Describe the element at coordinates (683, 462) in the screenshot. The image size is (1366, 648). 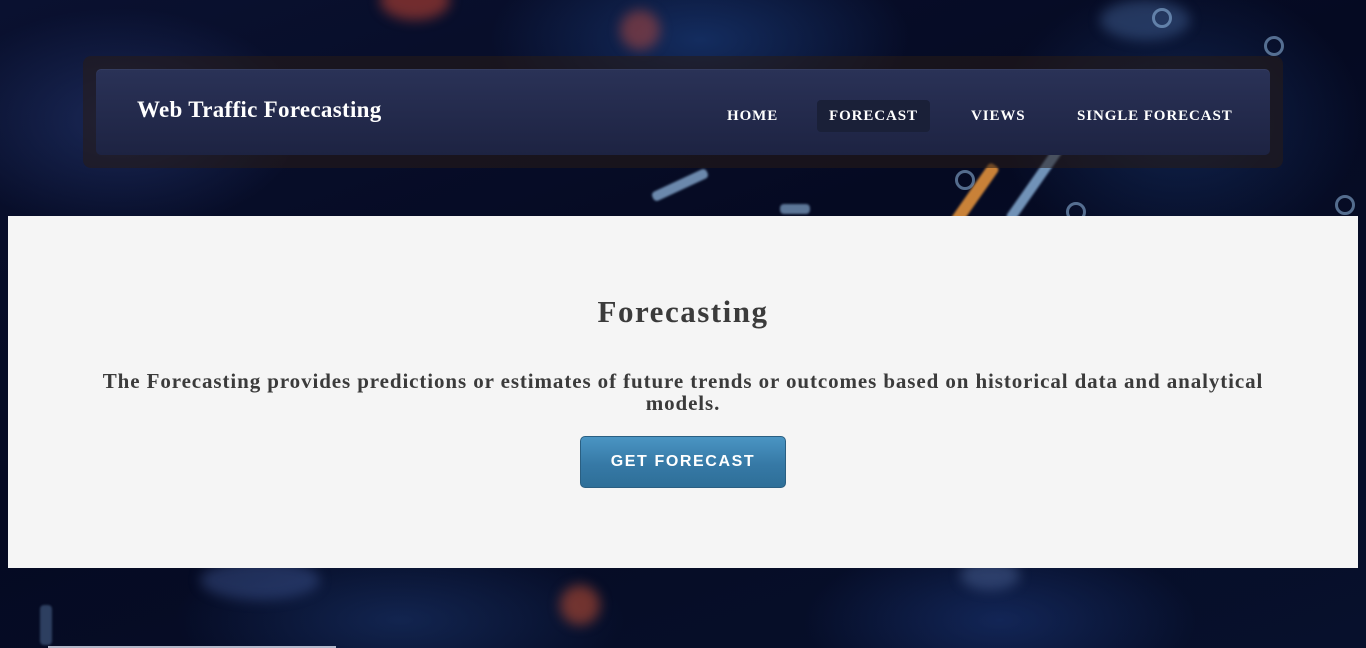
I see `get-forecast-button: GET FORECAST` at that location.